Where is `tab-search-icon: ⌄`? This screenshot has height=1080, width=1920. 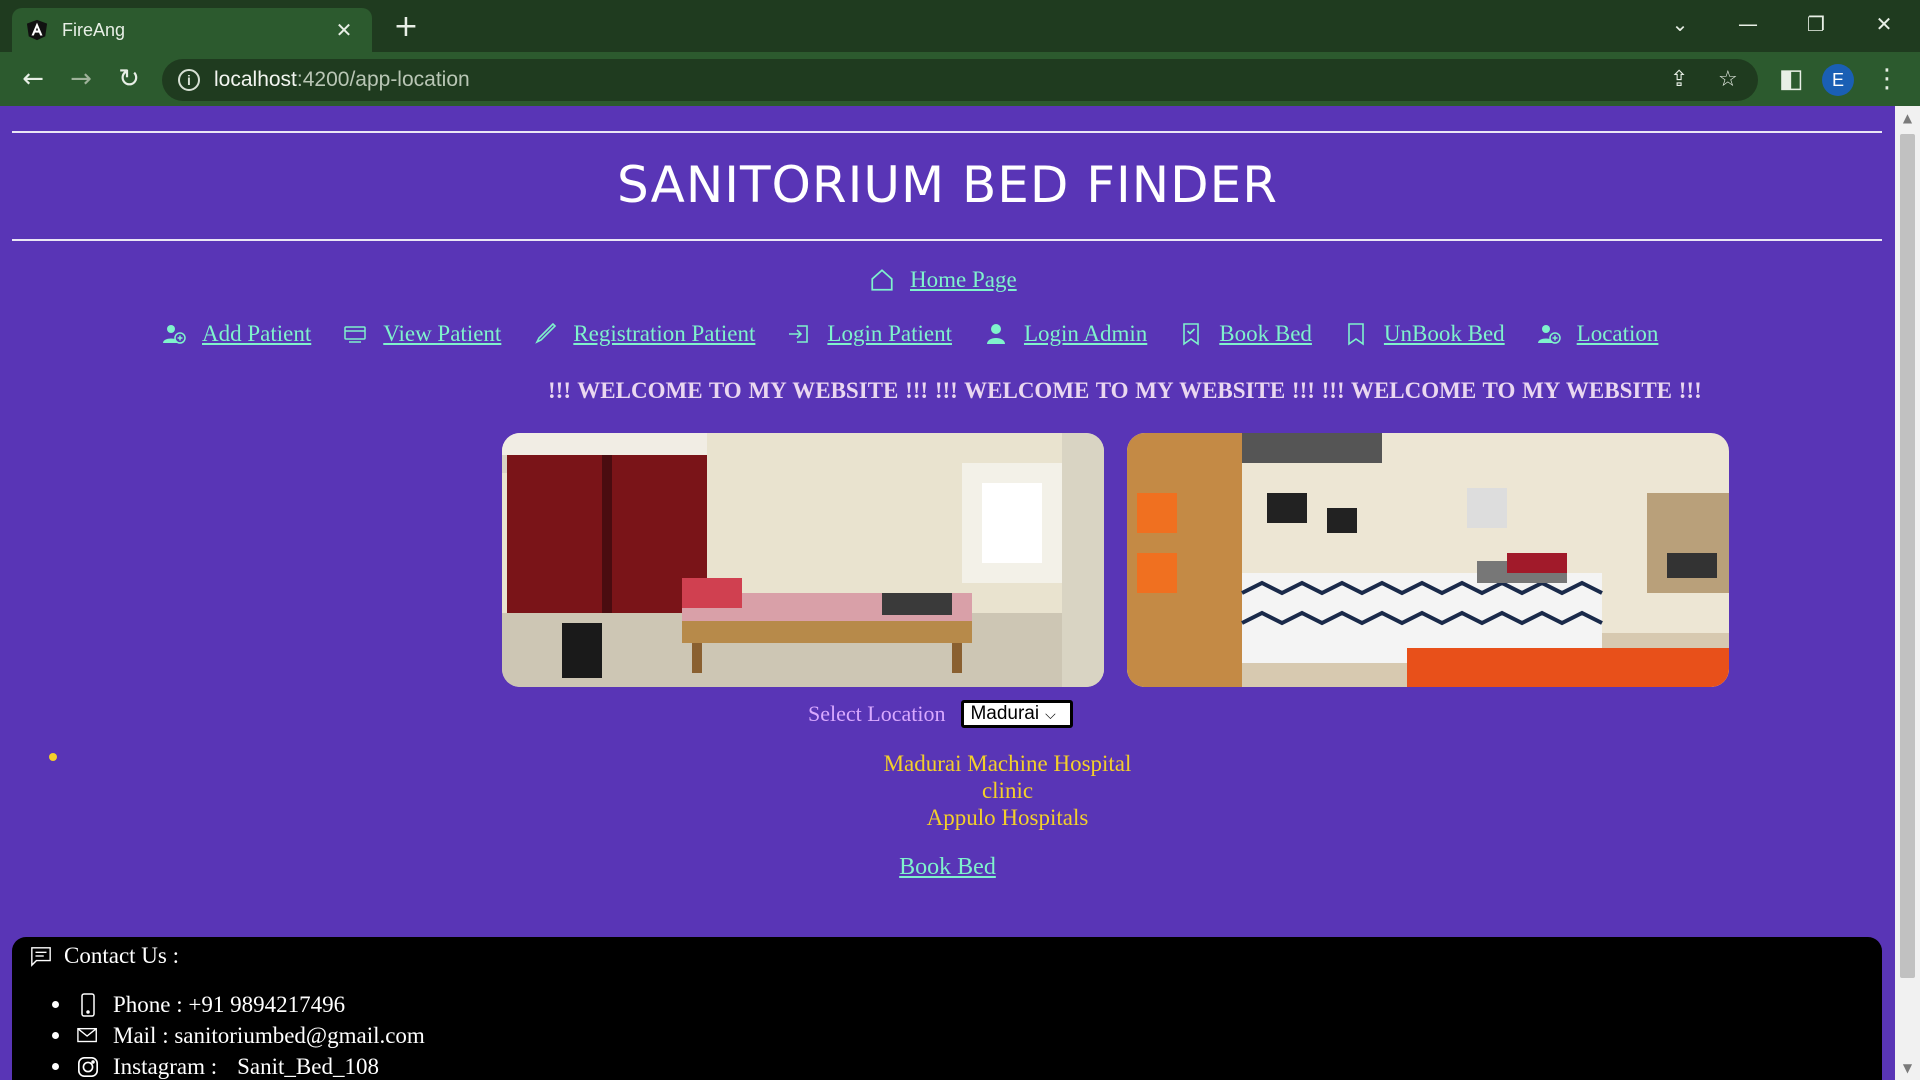
tab-search-icon: ⌄ is located at coordinates (1680, 24).